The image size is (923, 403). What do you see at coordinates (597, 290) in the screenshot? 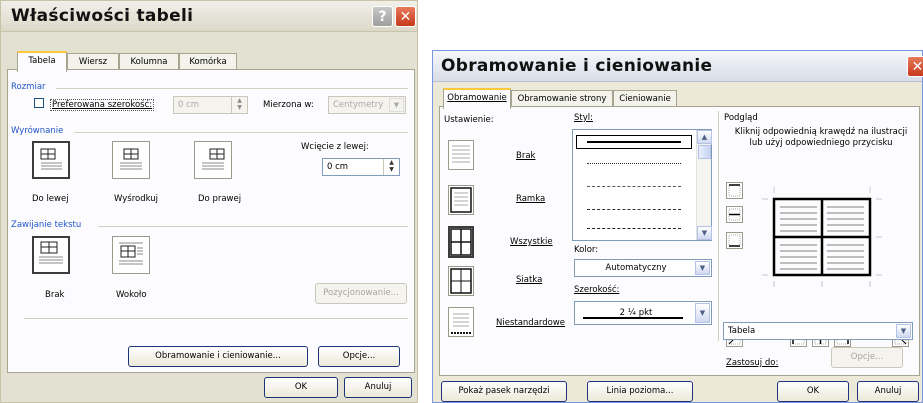
I see `width-label: Szerokość:` at bounding box center [597, 290].